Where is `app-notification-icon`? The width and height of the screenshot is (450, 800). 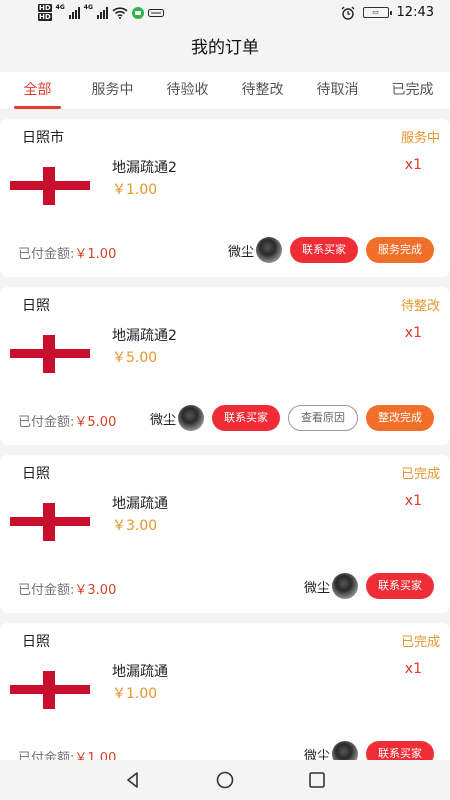 app-notification-icon is located at coordinates (137, 13).